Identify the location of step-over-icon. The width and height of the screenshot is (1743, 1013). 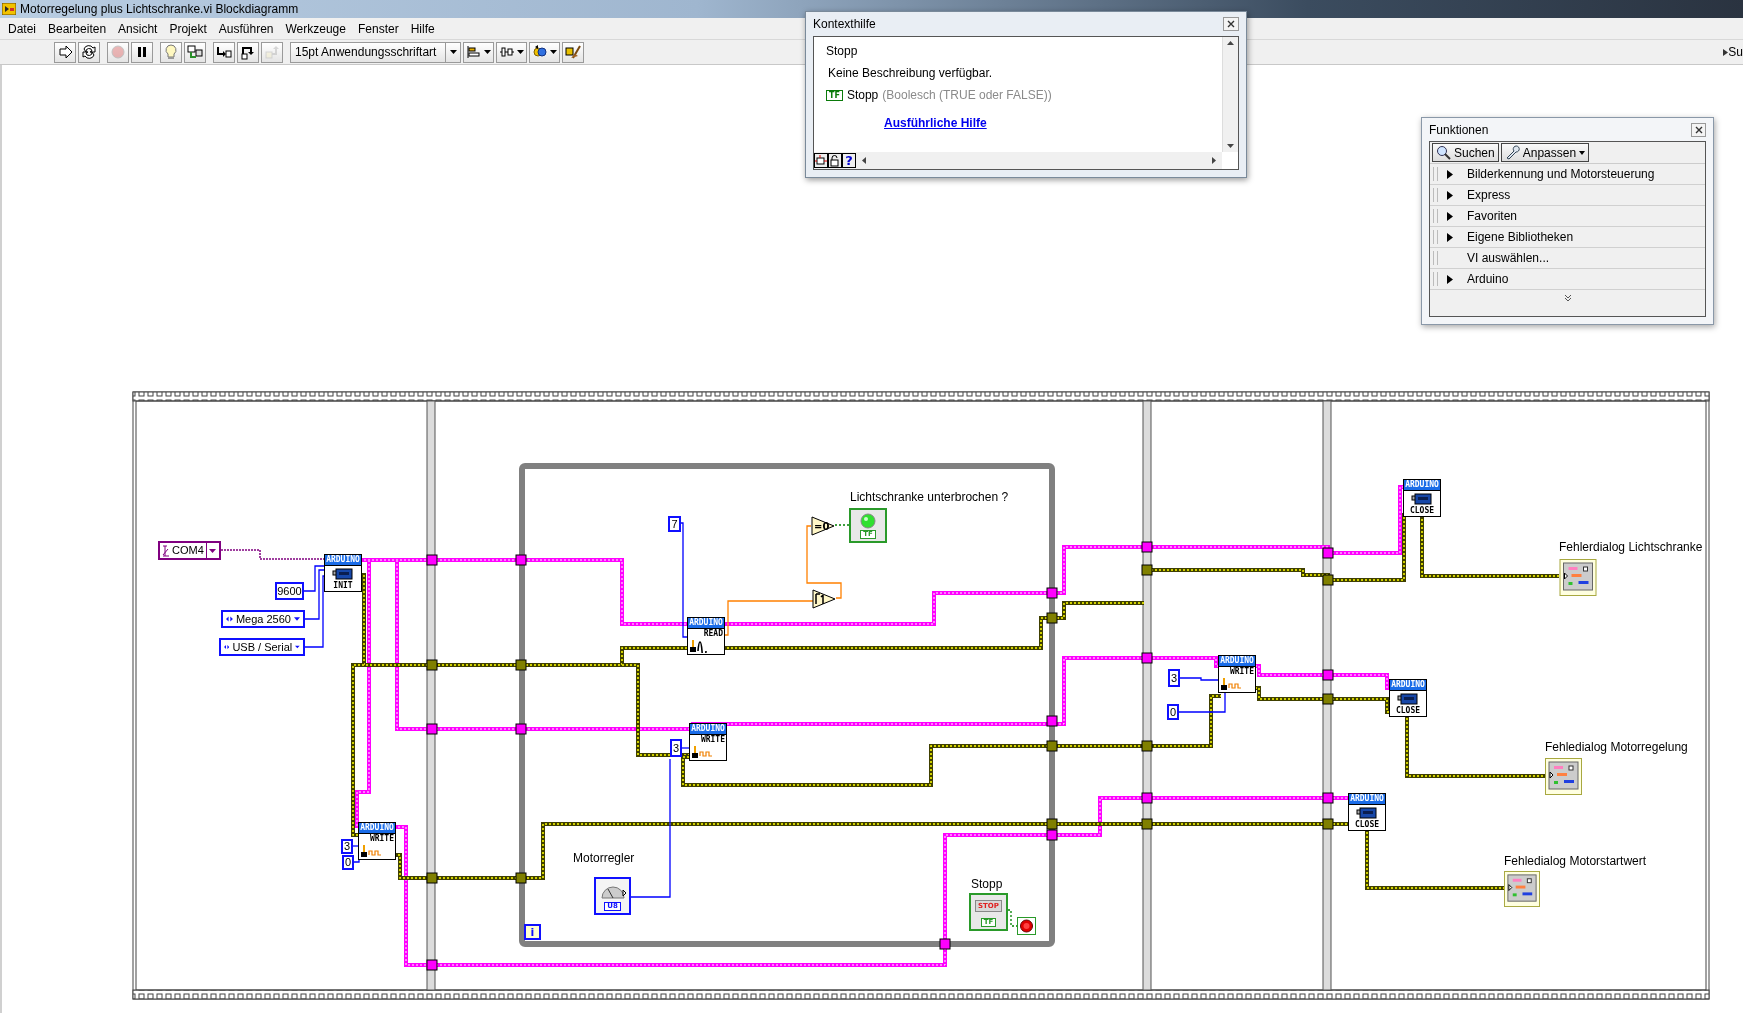
(248, 52).